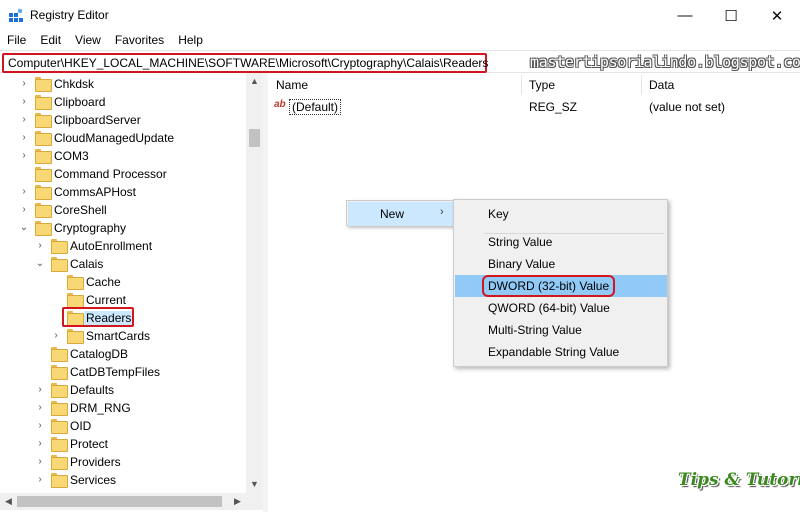 The image size is (800, 512). Describe the element at coordinates (520, 242) in the screenshot. I see `submenu-item-label: String Value` at that location.